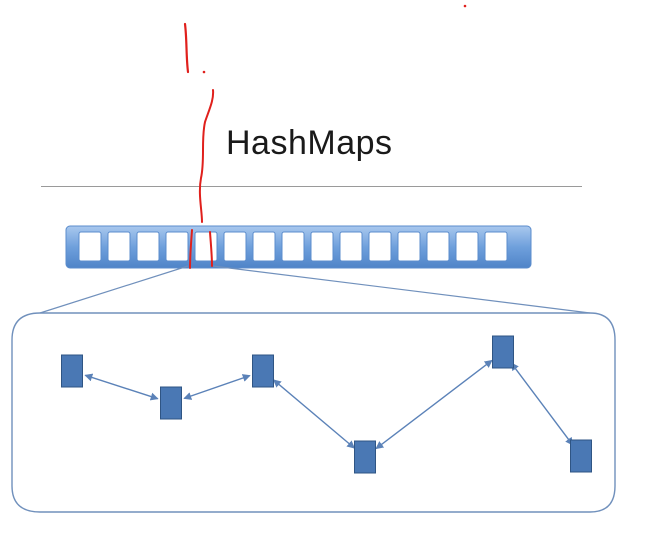  What do you see at coordinates (206, 156) in the screenshot?
I see `annotation-stroke-middle` at bounding box center [206, 156].